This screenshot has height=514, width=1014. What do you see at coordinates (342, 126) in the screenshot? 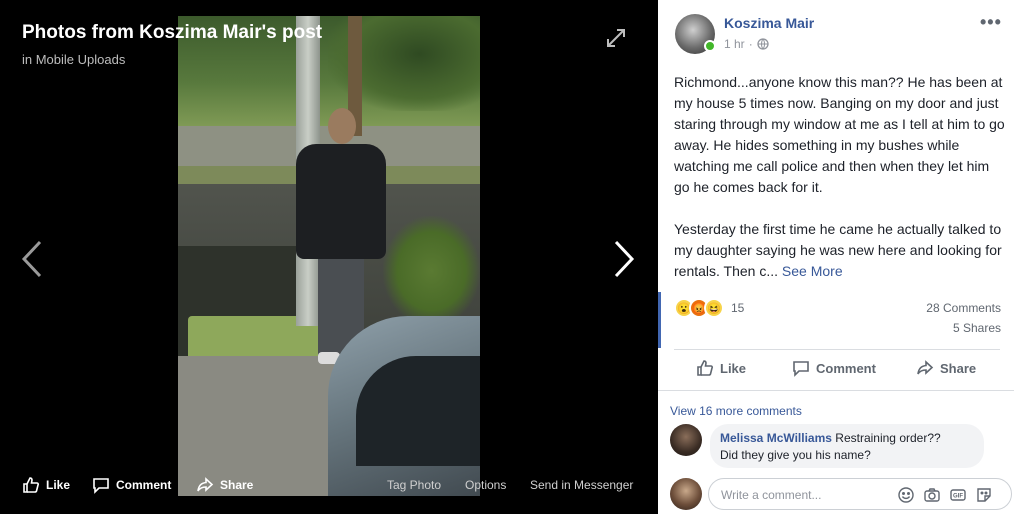
I see `photo-man-head` at bounding box center [342, 126].